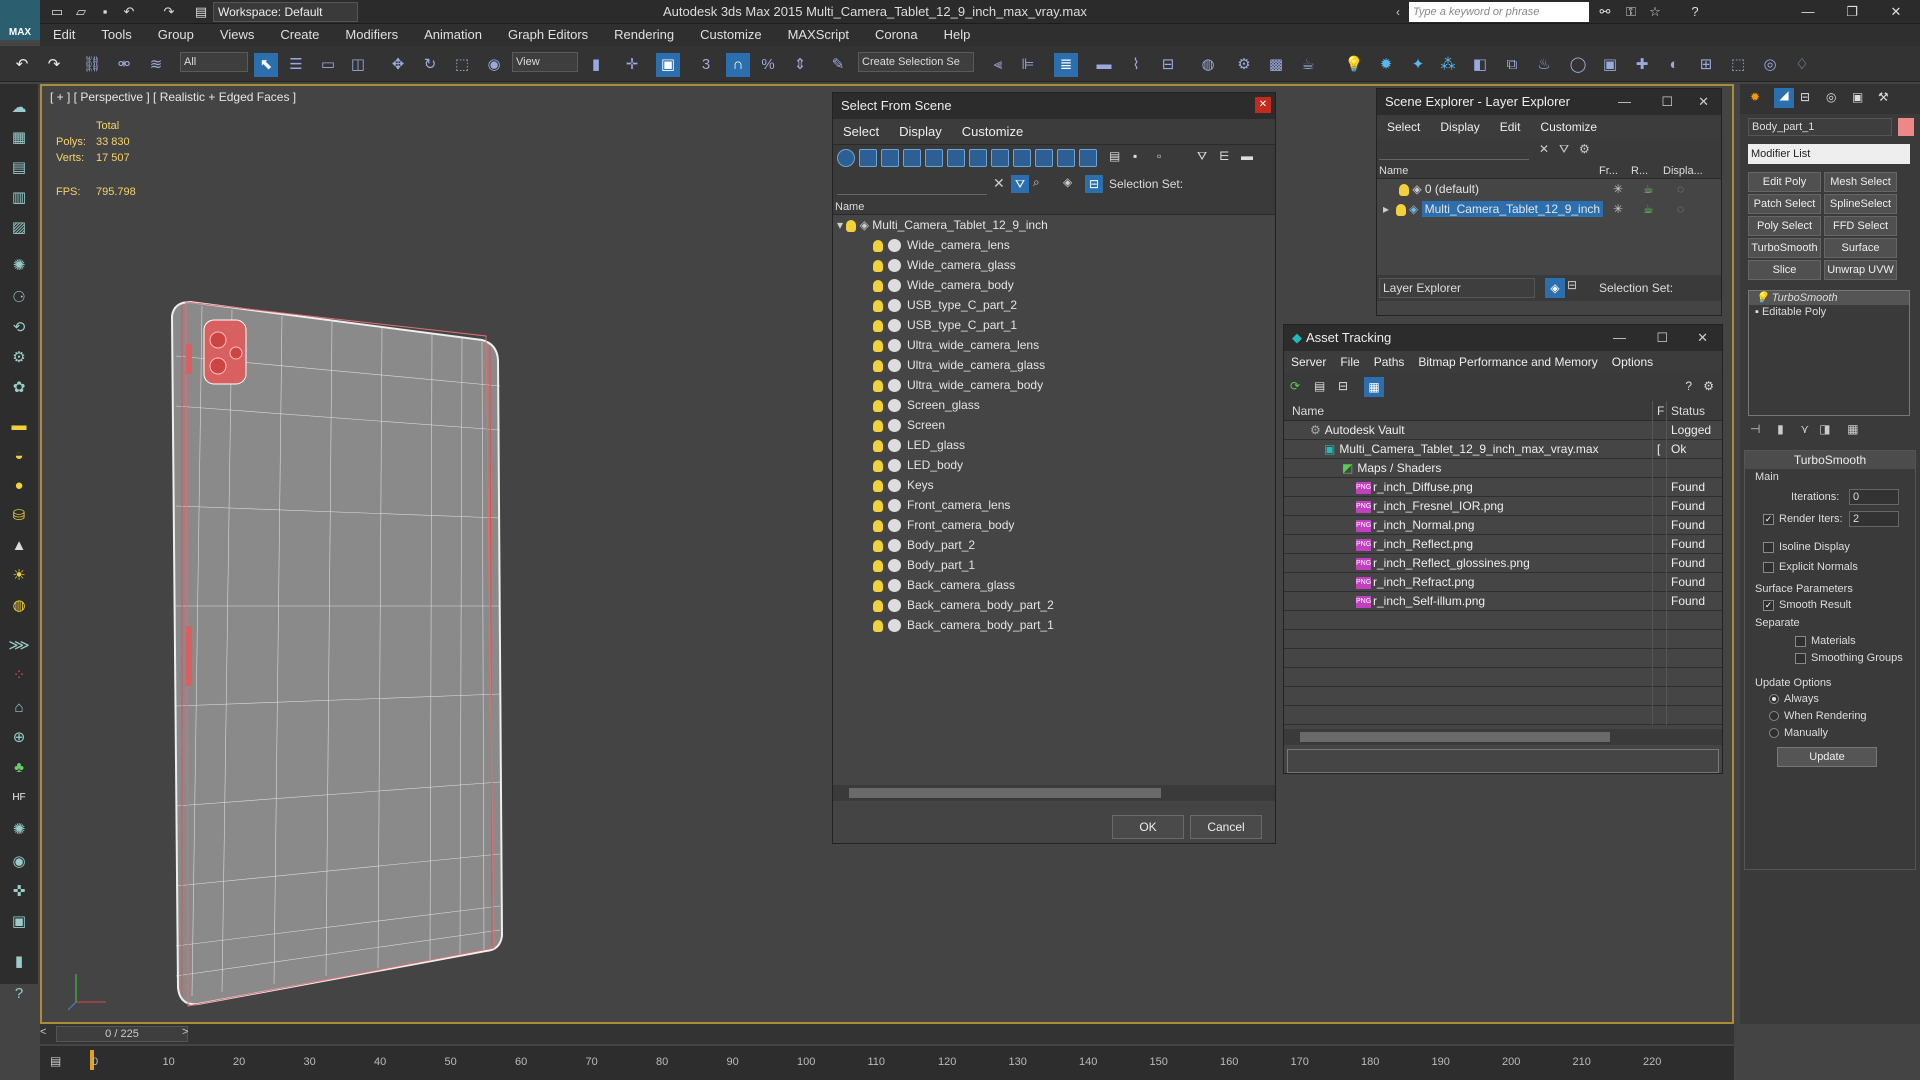  Describe the element at coordinates (1874, 497) in the screenshot. I see `iterations-spinner: 0` at that location.